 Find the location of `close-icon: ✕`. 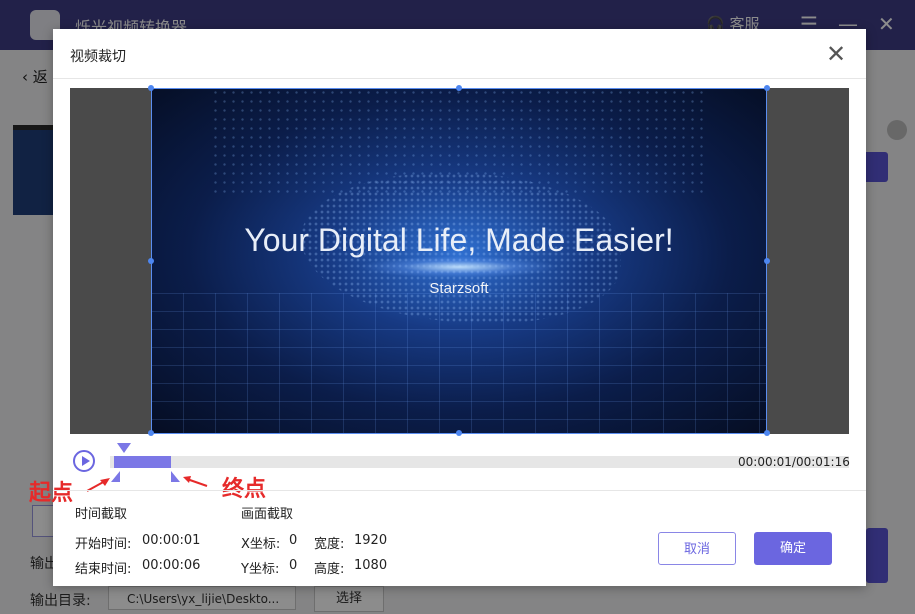

close-icon: ✕ is located at coordinates (836, 54).